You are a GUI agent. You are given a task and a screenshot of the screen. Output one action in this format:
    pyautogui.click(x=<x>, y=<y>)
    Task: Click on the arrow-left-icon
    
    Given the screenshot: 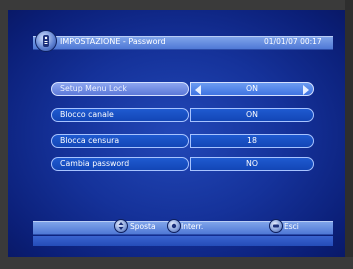 What is the action you would take?
    pyautogui.click(x=198, y=90)
    